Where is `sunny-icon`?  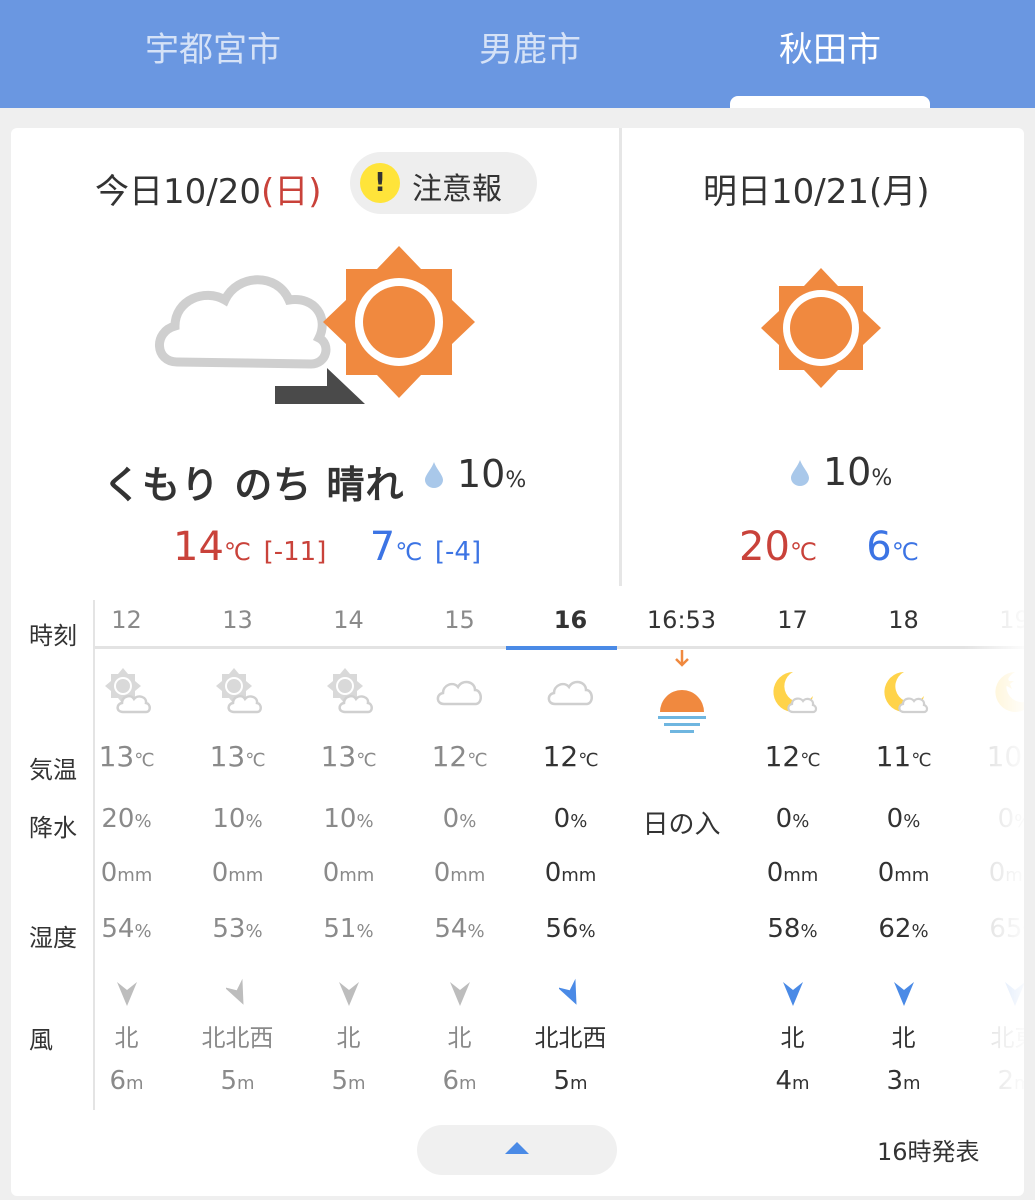
sunny-icon is located at coordinates (821, 328).